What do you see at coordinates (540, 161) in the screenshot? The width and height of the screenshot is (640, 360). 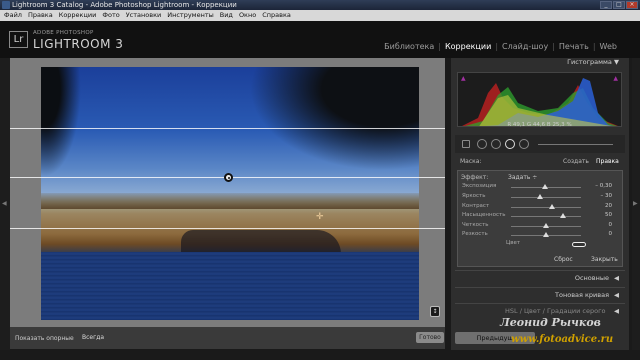 I see `mask-bar: Маска: Создать Правка` at bounding box center [540, 161].